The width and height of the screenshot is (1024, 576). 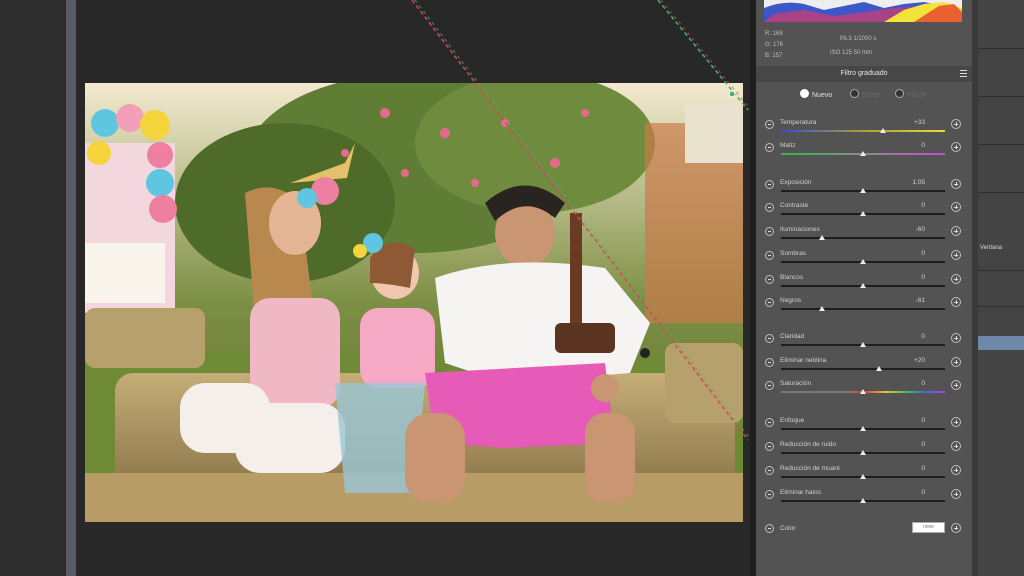 What do you see at coordinates (800, 492) in the screenshot?
I see `slider-label: Eliminar halos` at bounding box center [800, 492].